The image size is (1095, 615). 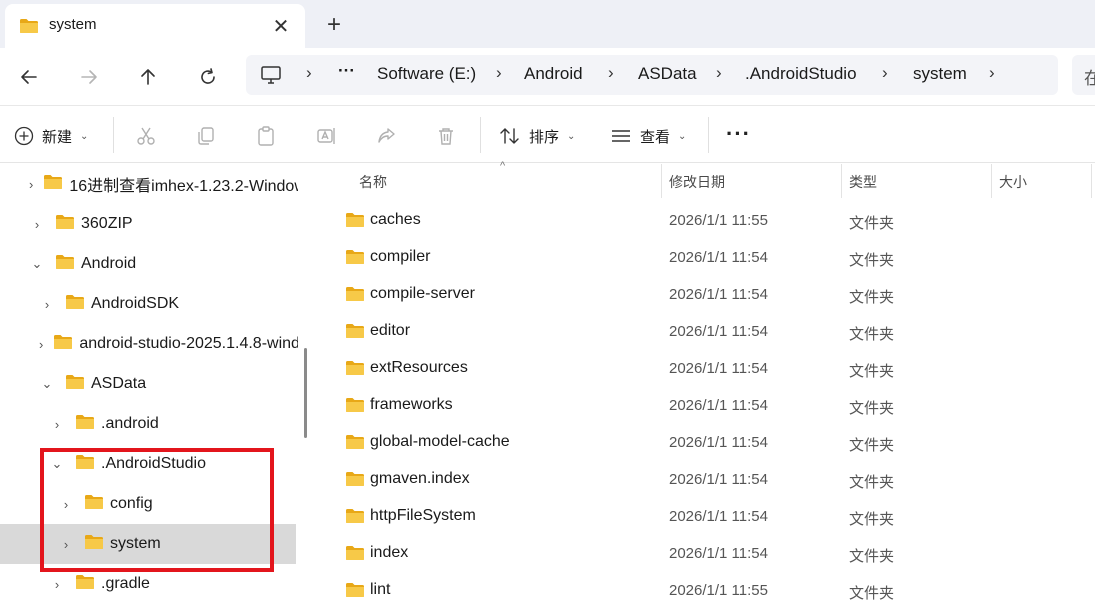 What do you see at coordinates (706, 257) in the screenshot?
I see `file-row: compiler 2026/1/1 11:54 文件夹` at bounding box center [706, 257].